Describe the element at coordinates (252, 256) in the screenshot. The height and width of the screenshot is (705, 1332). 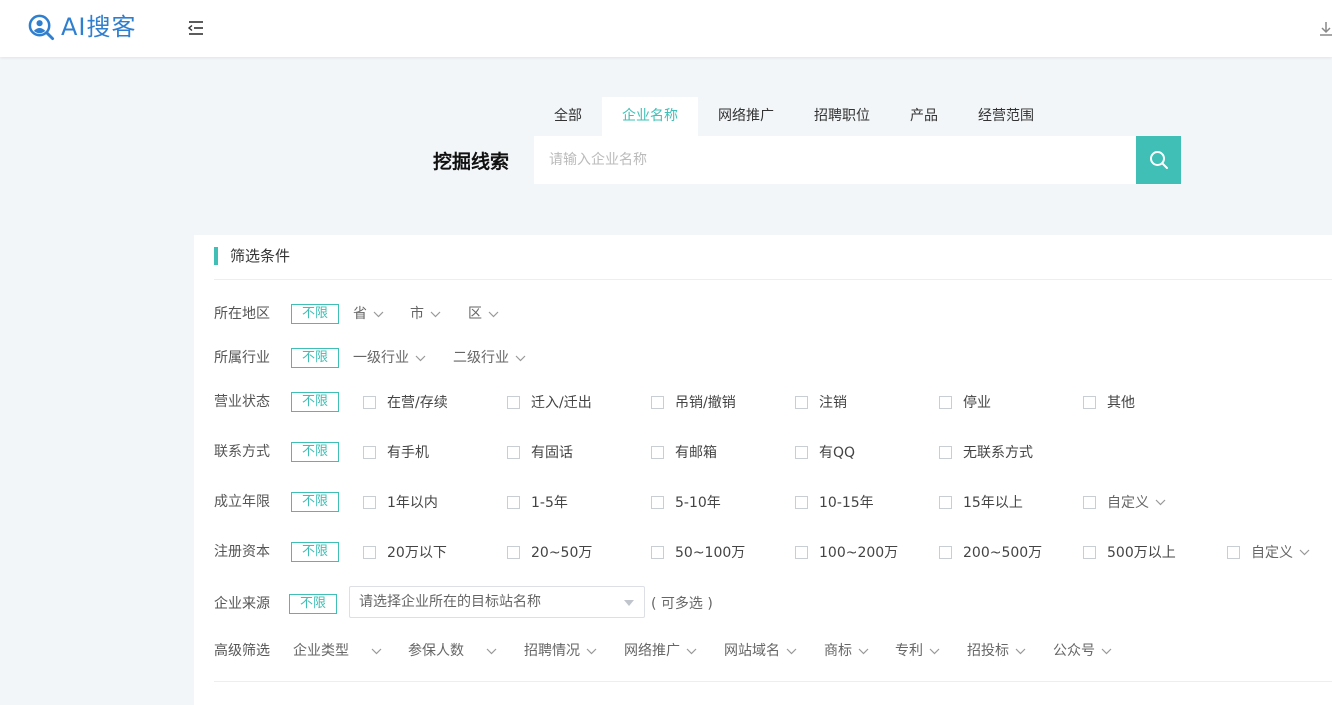
I see `filter-panel-title: 筛选条件` at that location.